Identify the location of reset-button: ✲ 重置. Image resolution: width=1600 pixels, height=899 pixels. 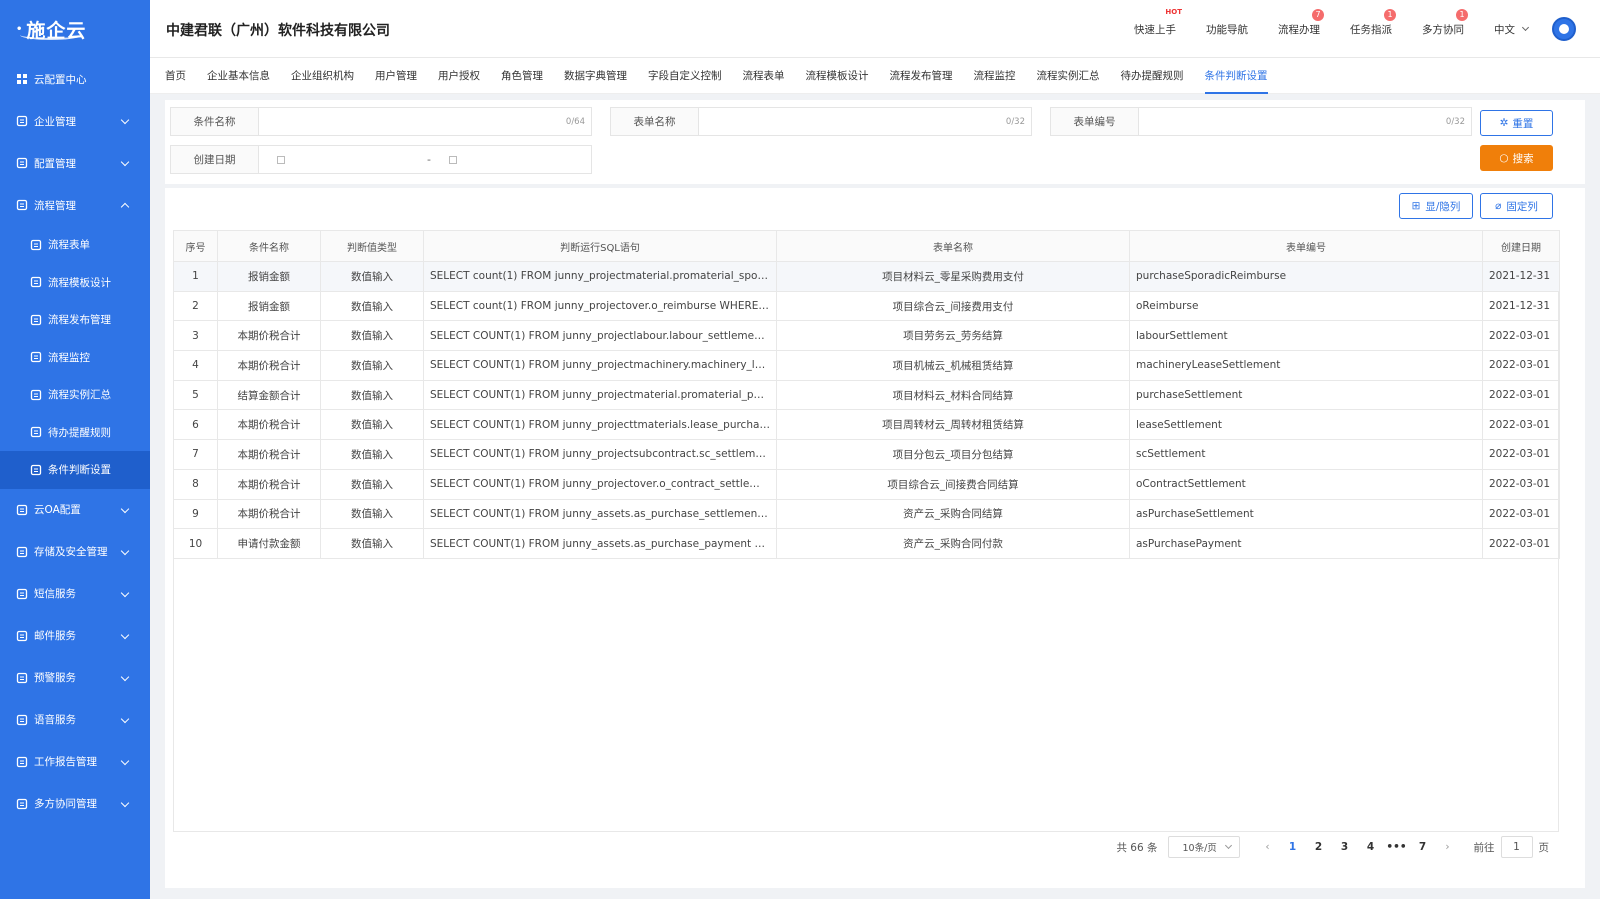
(1516, 123).